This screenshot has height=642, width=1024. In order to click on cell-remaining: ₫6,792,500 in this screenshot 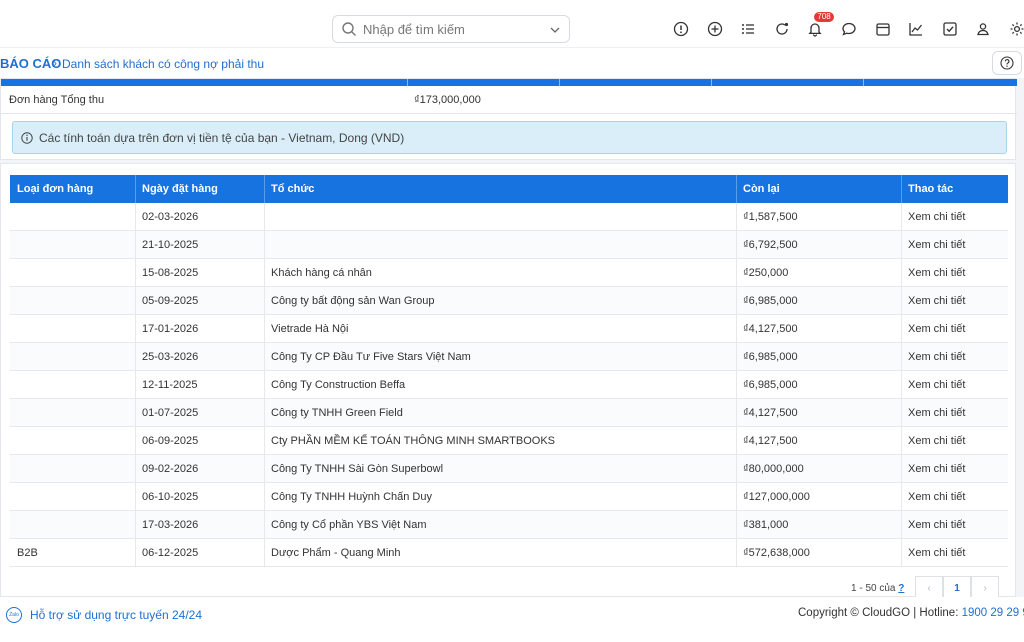, I will do `click(770, 245)`.